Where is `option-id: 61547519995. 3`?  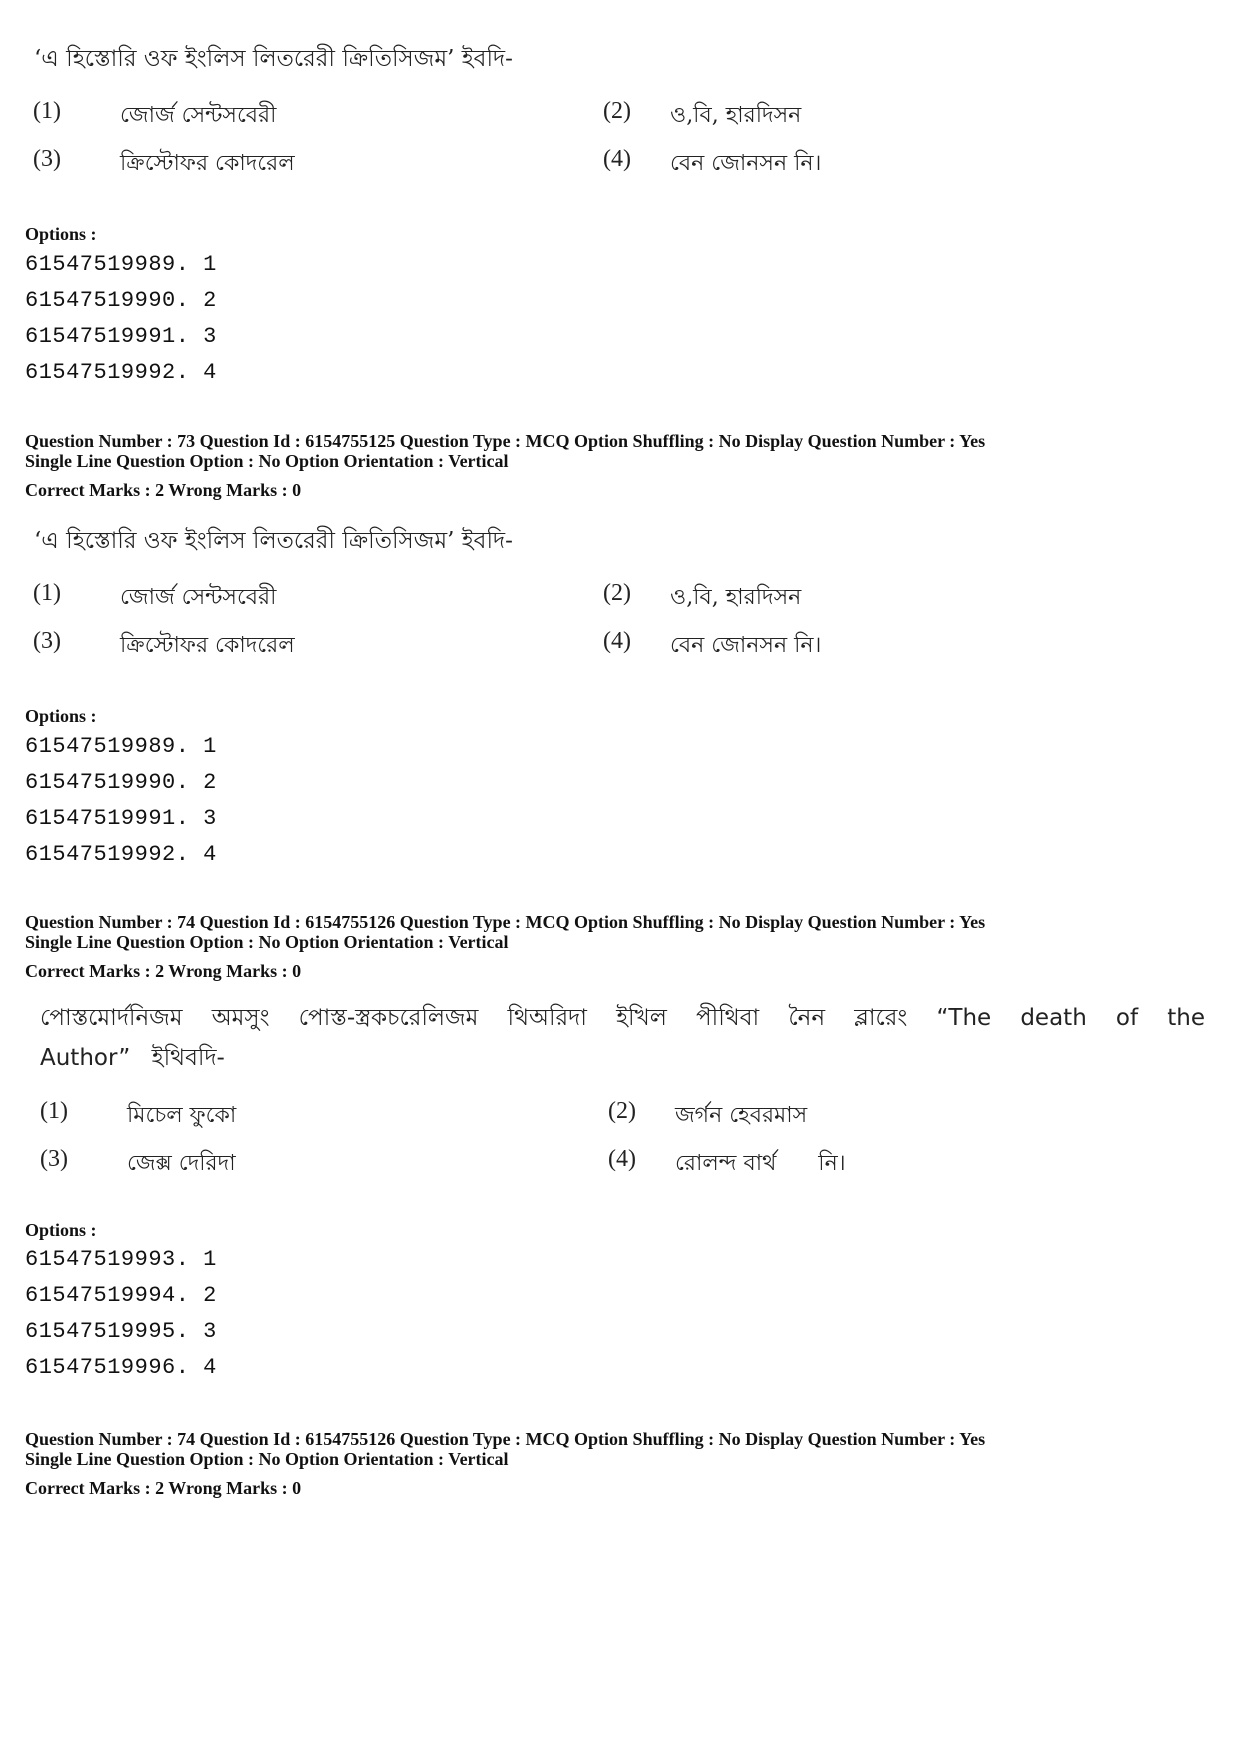 option-id: 61547519995. 3 is located at coordinates (121, 1331).